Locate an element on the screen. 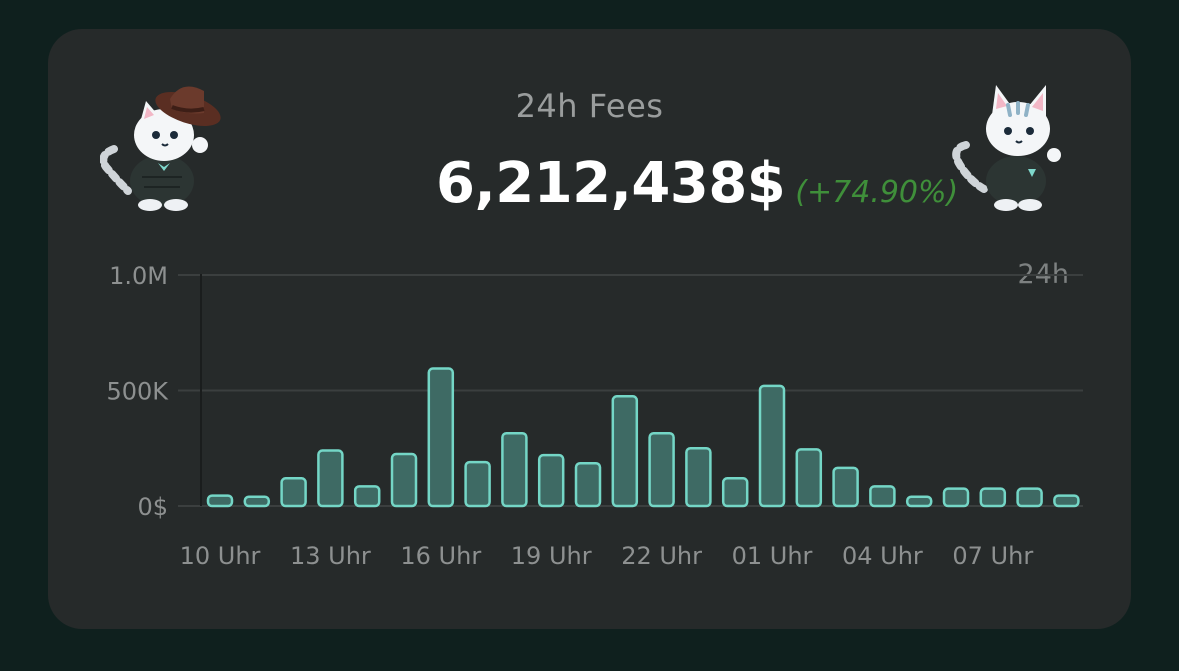  x-tick-label: 19 Uhr is located at coordinates (551, 556).